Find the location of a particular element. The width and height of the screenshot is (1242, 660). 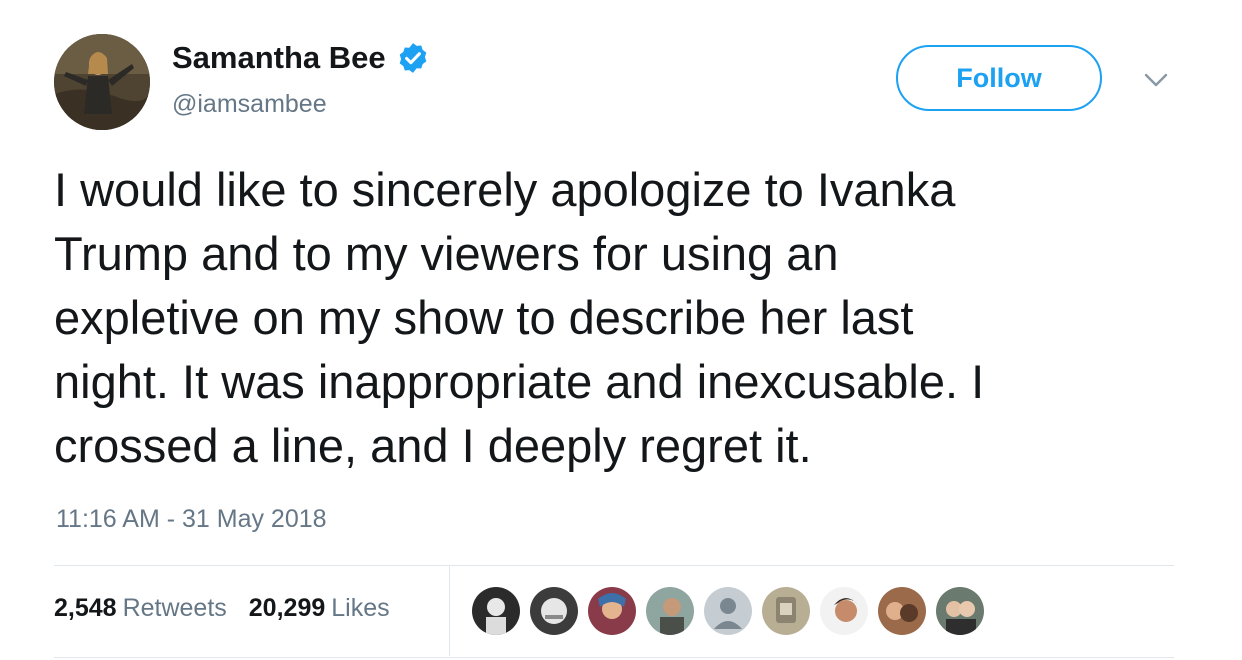

follow-button: Follow is located at coordinates (999, 78).